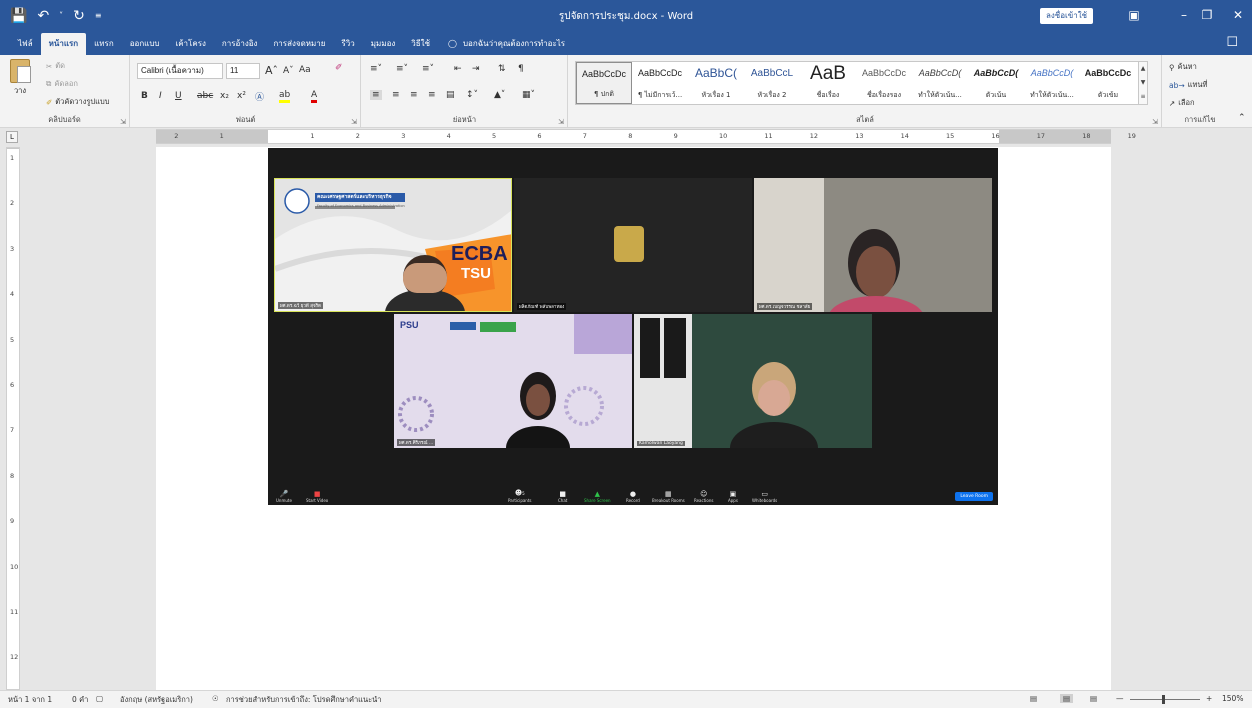  Describe the element at coordinates (376, 69) in the screenshot. I see `bullets-icon: ≡˅` at that location.